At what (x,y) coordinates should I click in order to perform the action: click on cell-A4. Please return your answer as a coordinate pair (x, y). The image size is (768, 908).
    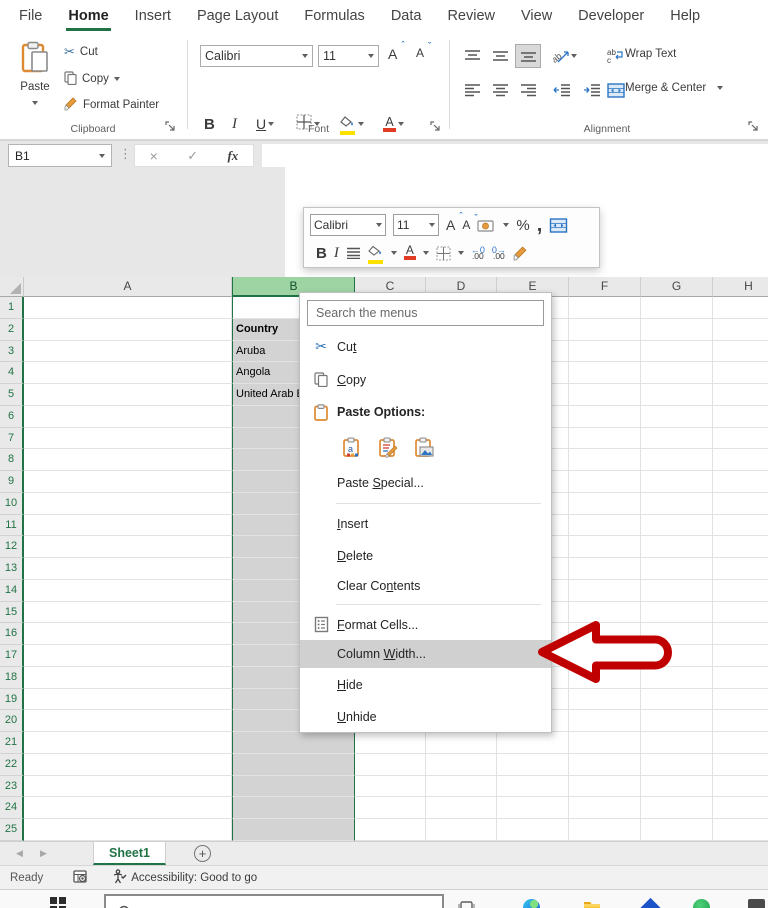
    Looking at the image, I should click on (128, 373).